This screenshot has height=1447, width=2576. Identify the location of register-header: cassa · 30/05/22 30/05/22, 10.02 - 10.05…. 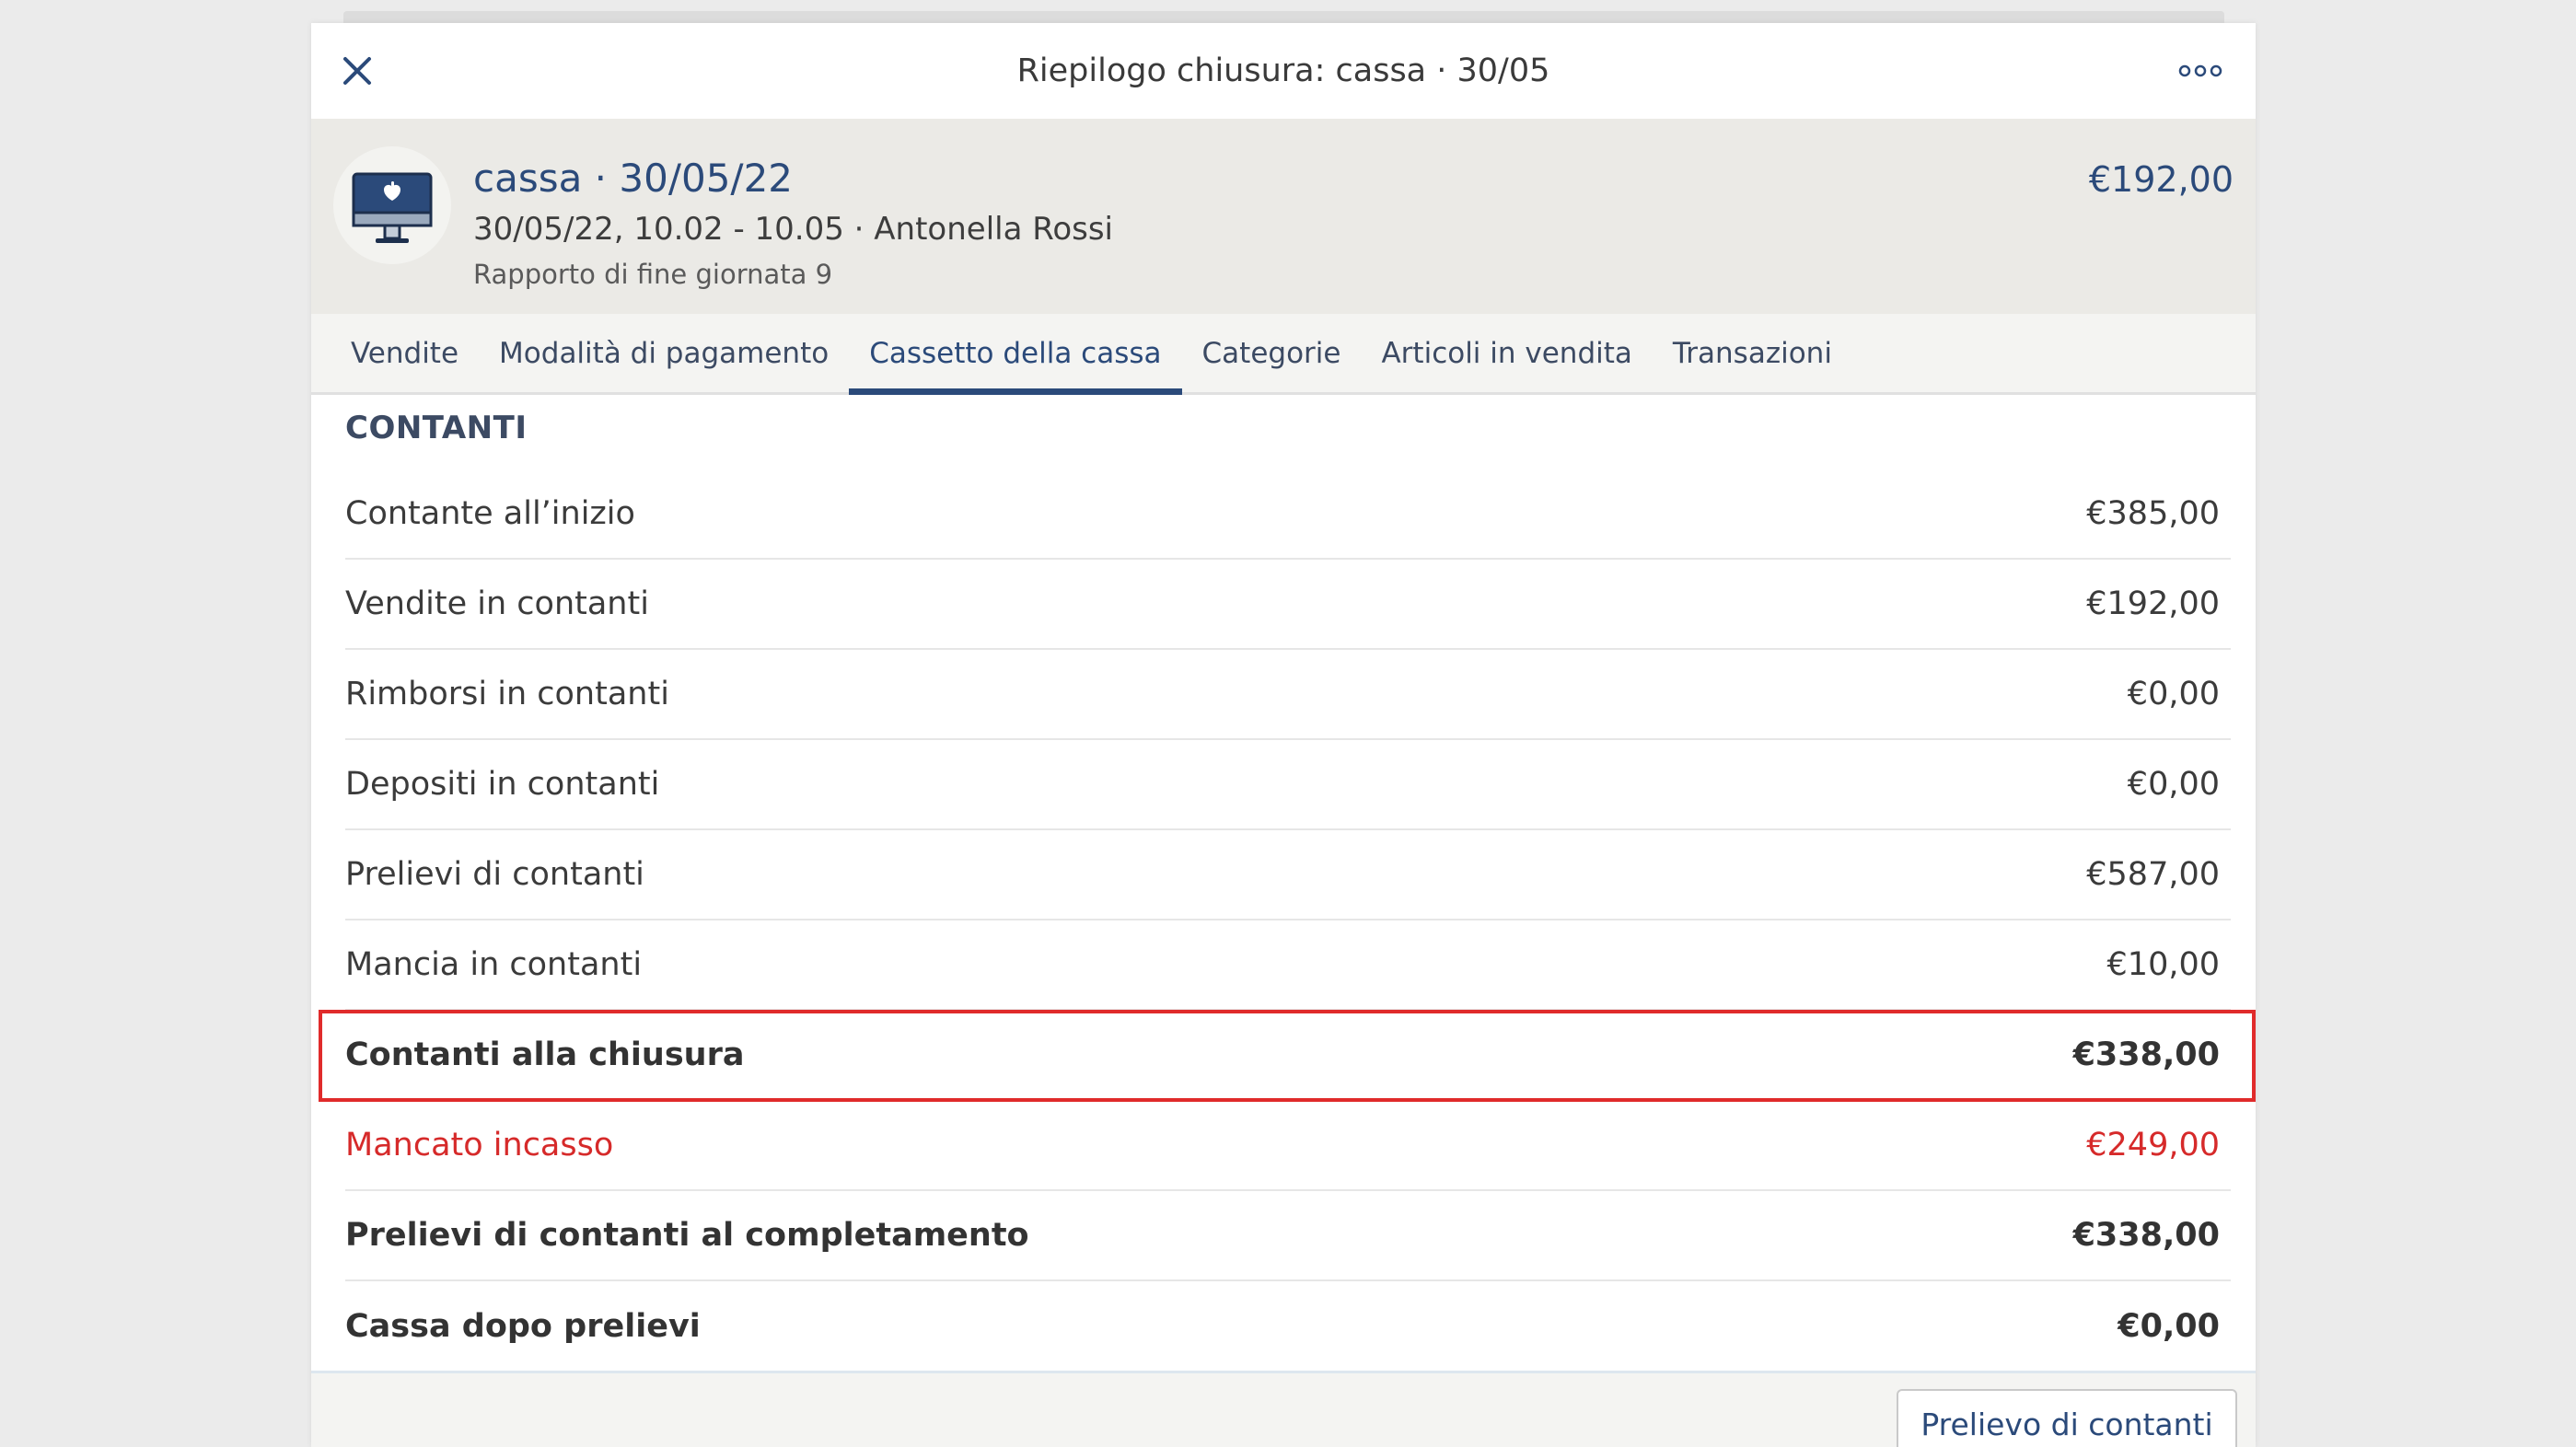
(1283, 217).